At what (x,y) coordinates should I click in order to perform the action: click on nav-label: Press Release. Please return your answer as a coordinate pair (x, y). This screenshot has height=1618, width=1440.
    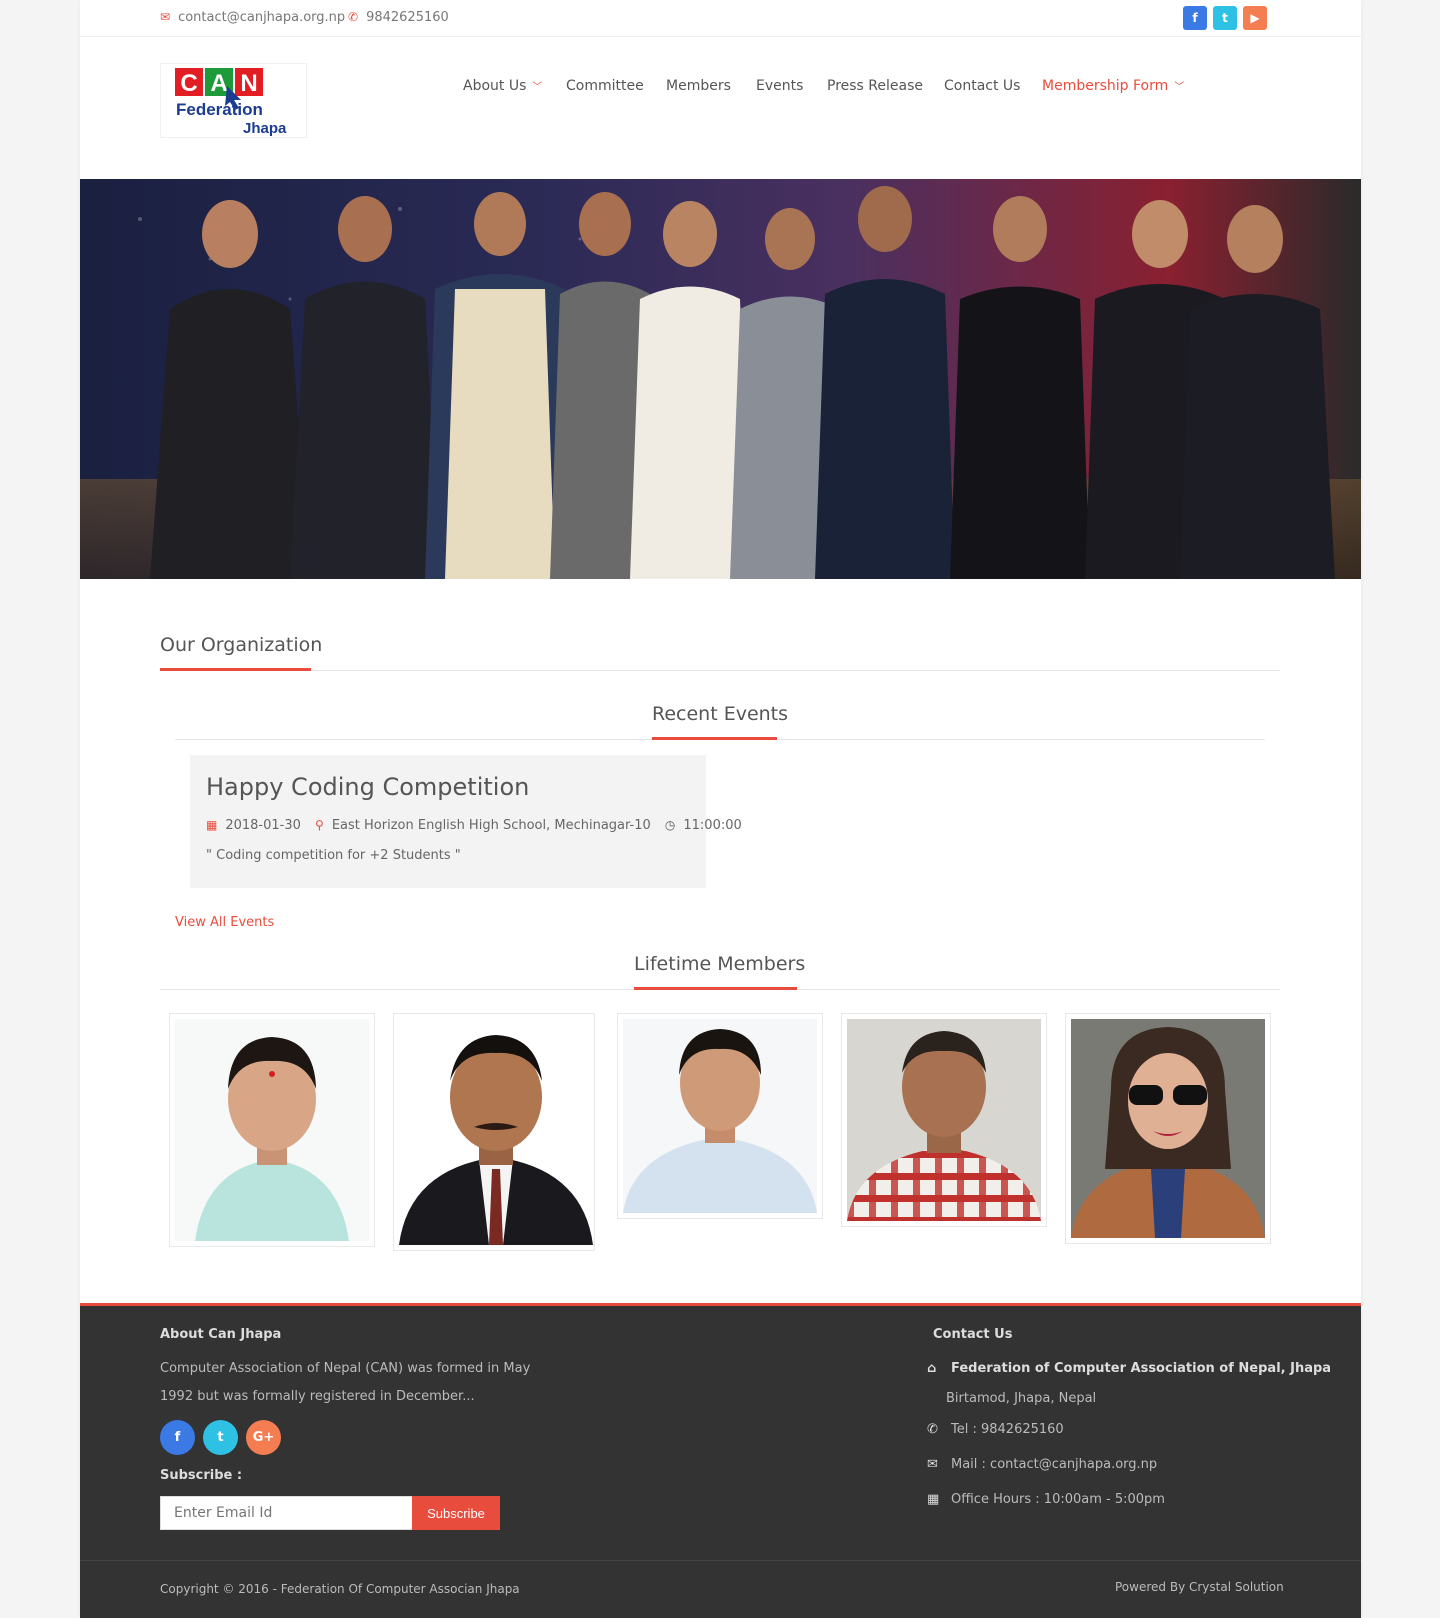
    Looking at the image, I should click on (875, 86).